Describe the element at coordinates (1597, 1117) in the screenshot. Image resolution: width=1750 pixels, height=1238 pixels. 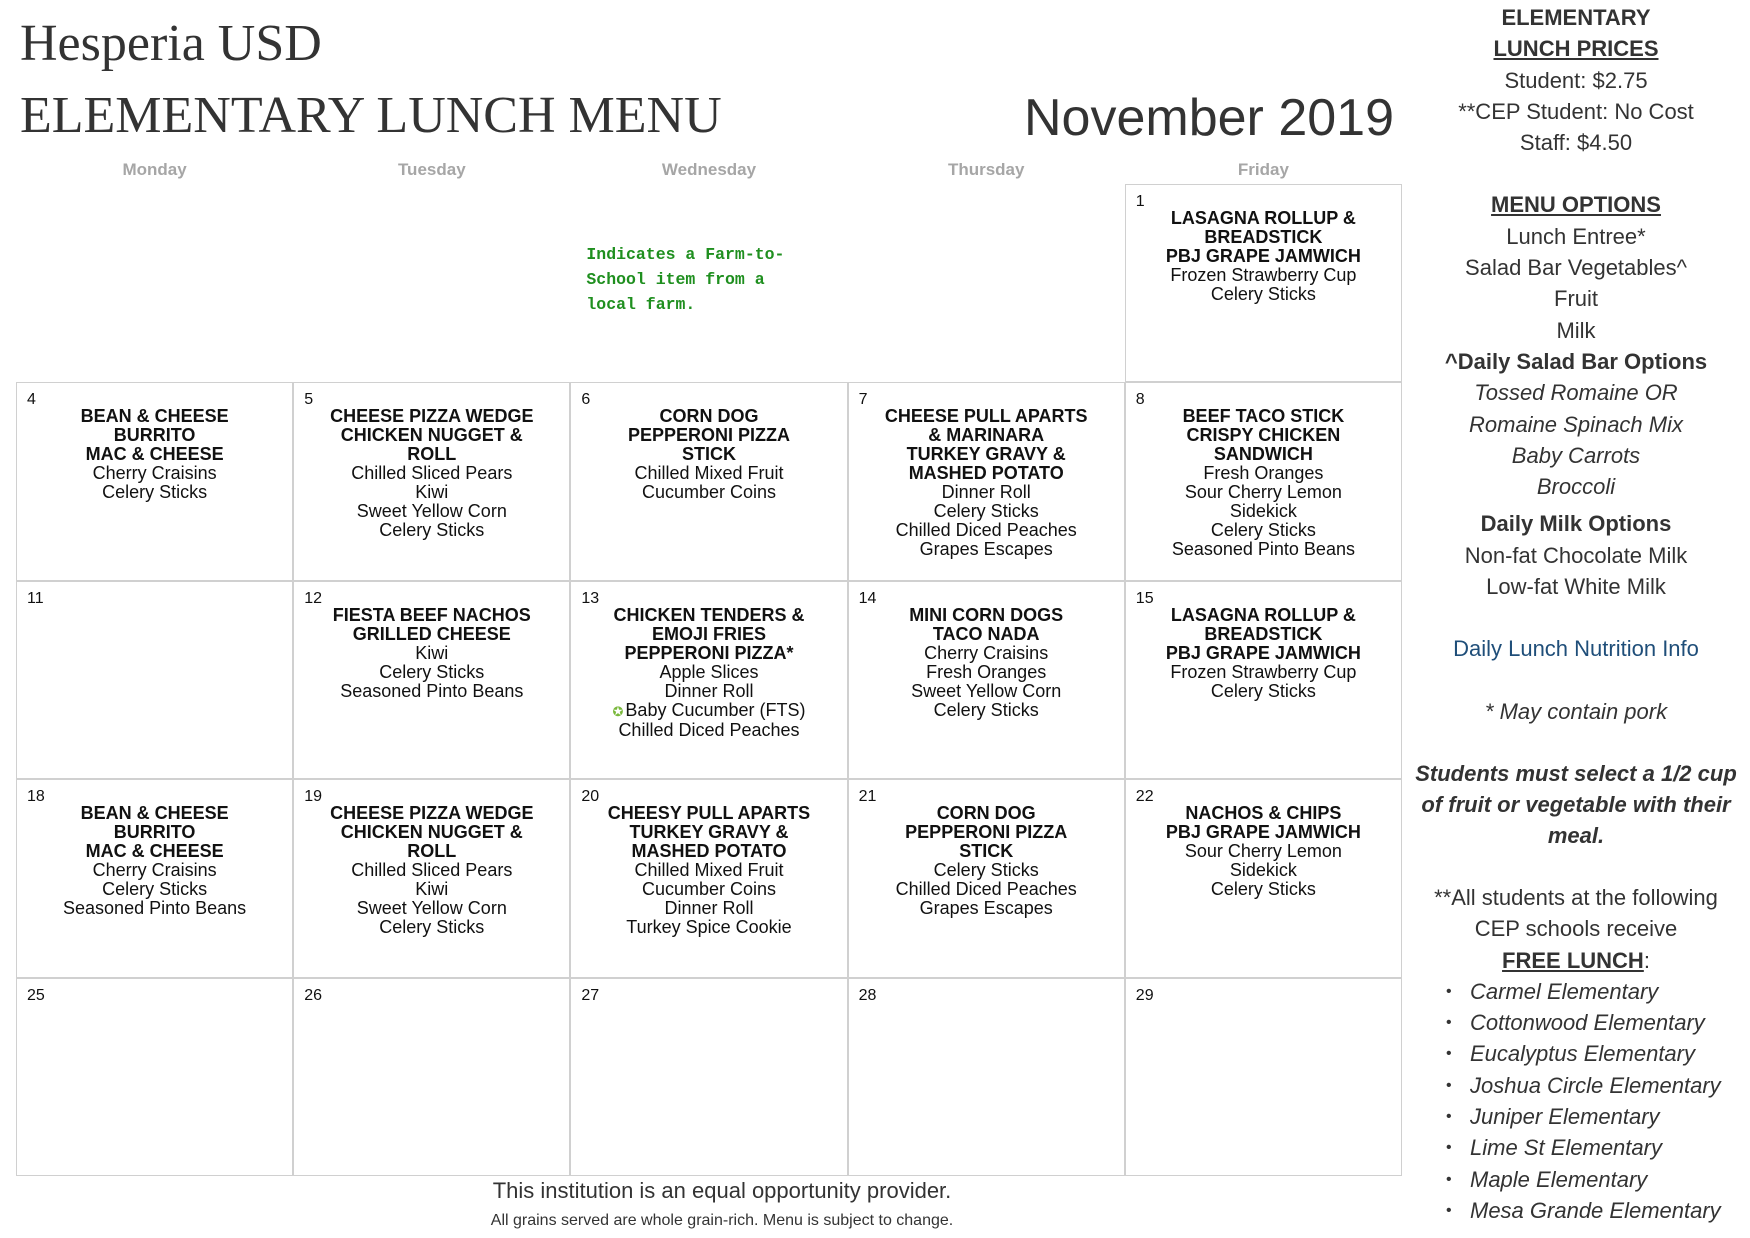
I see `cep-school-item: Juniper Elementary` at that location.